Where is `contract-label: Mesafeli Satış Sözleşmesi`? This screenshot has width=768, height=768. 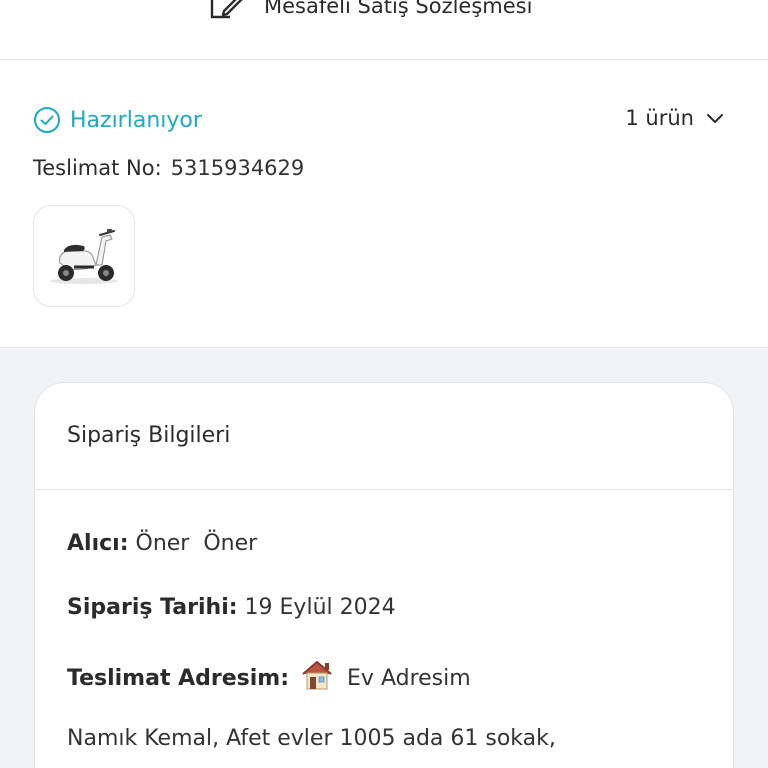 contract-label: Mesafeli Satış Sözleşmesi is located at coordinates (398, 9).